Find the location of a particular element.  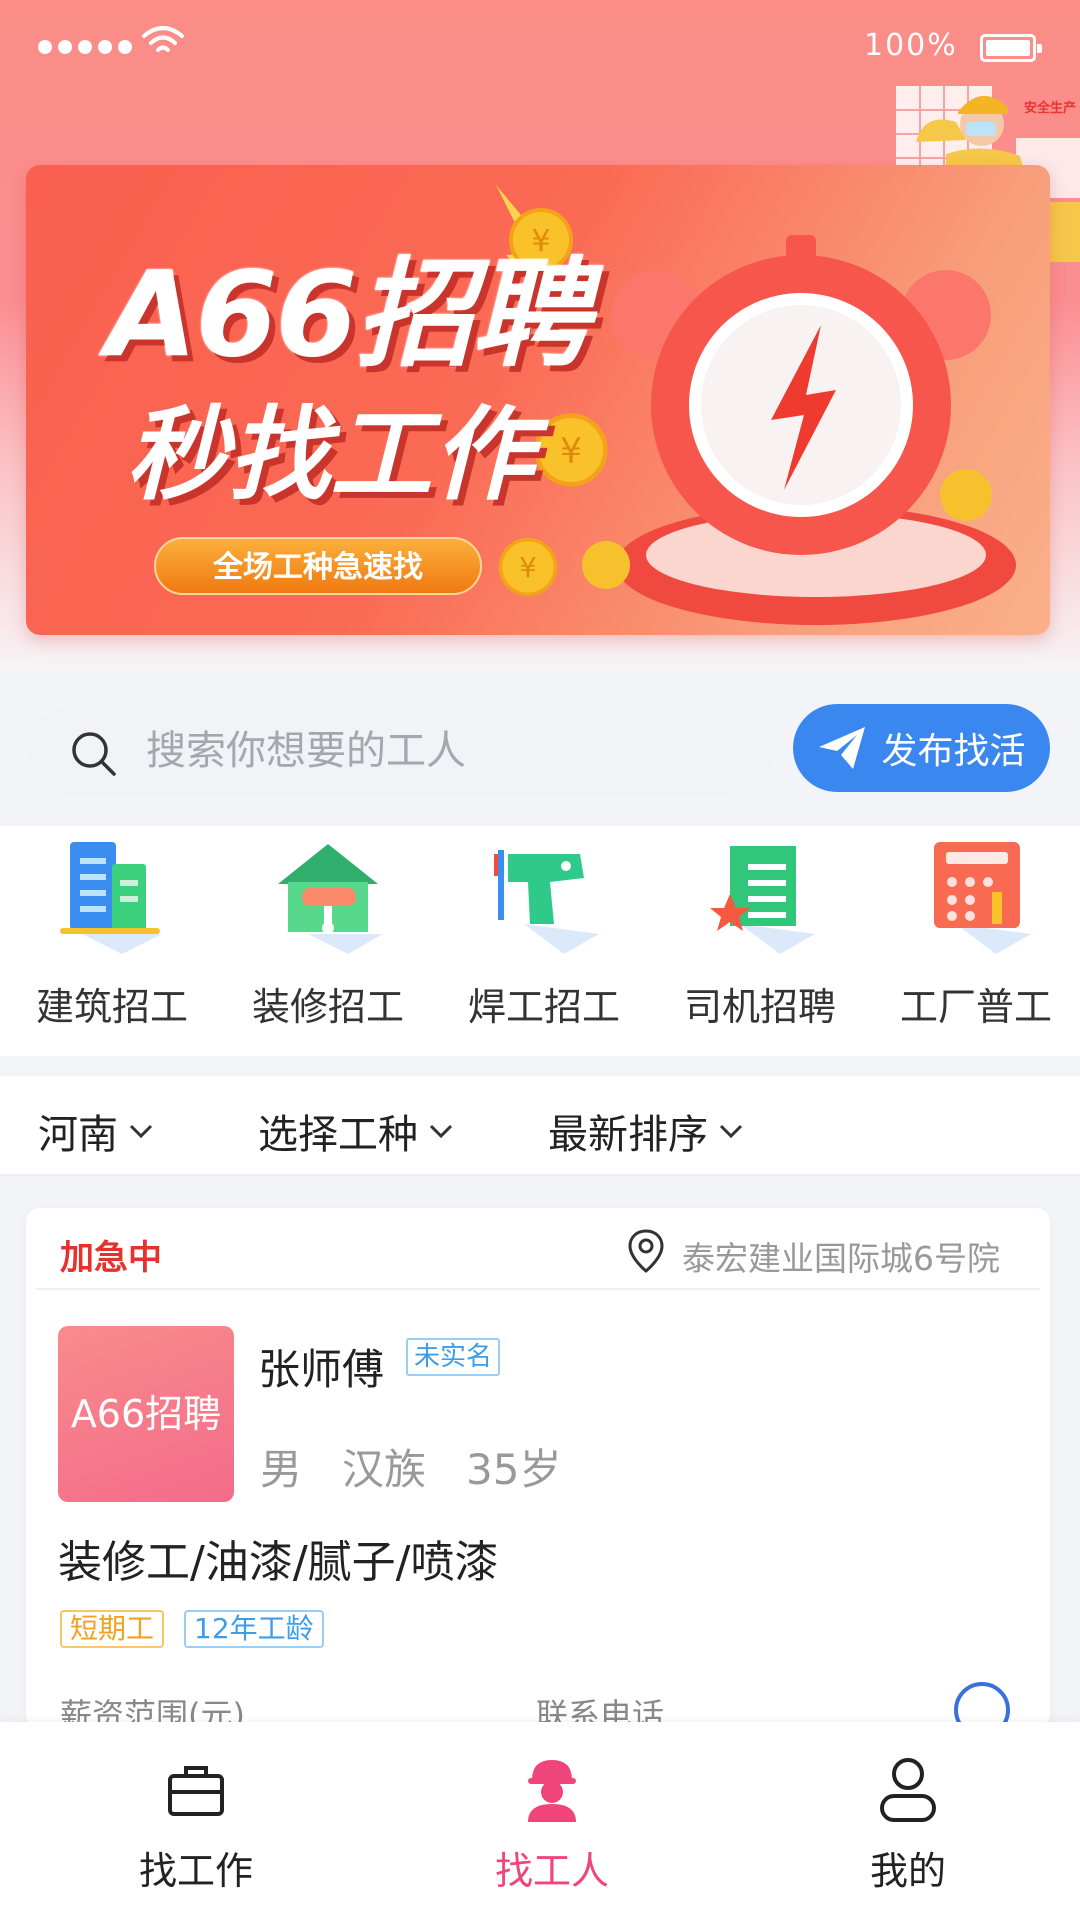

nav-find-worker: 找工人 is located at coordinates (552, 1821).